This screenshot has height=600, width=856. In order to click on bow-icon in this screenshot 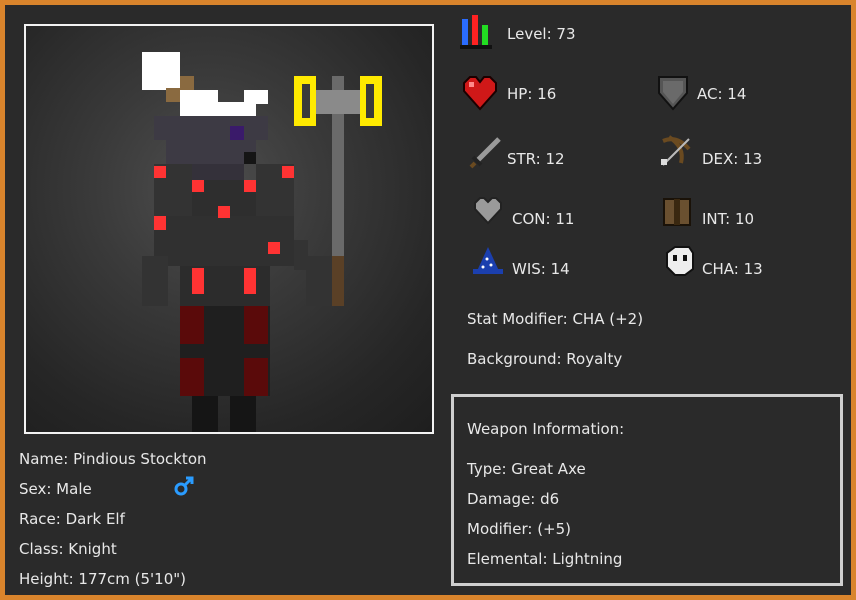, I will do `click(676, 150)`.